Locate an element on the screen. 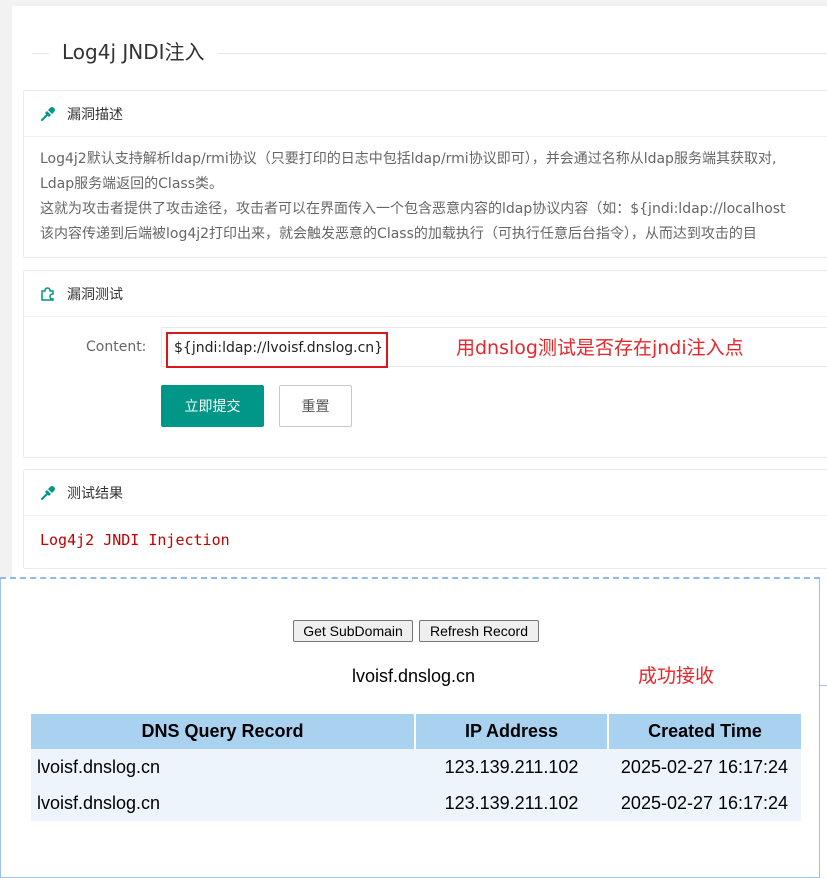  vuln-test-heading: 漏洞测试 is located at coordinates (95, 294).